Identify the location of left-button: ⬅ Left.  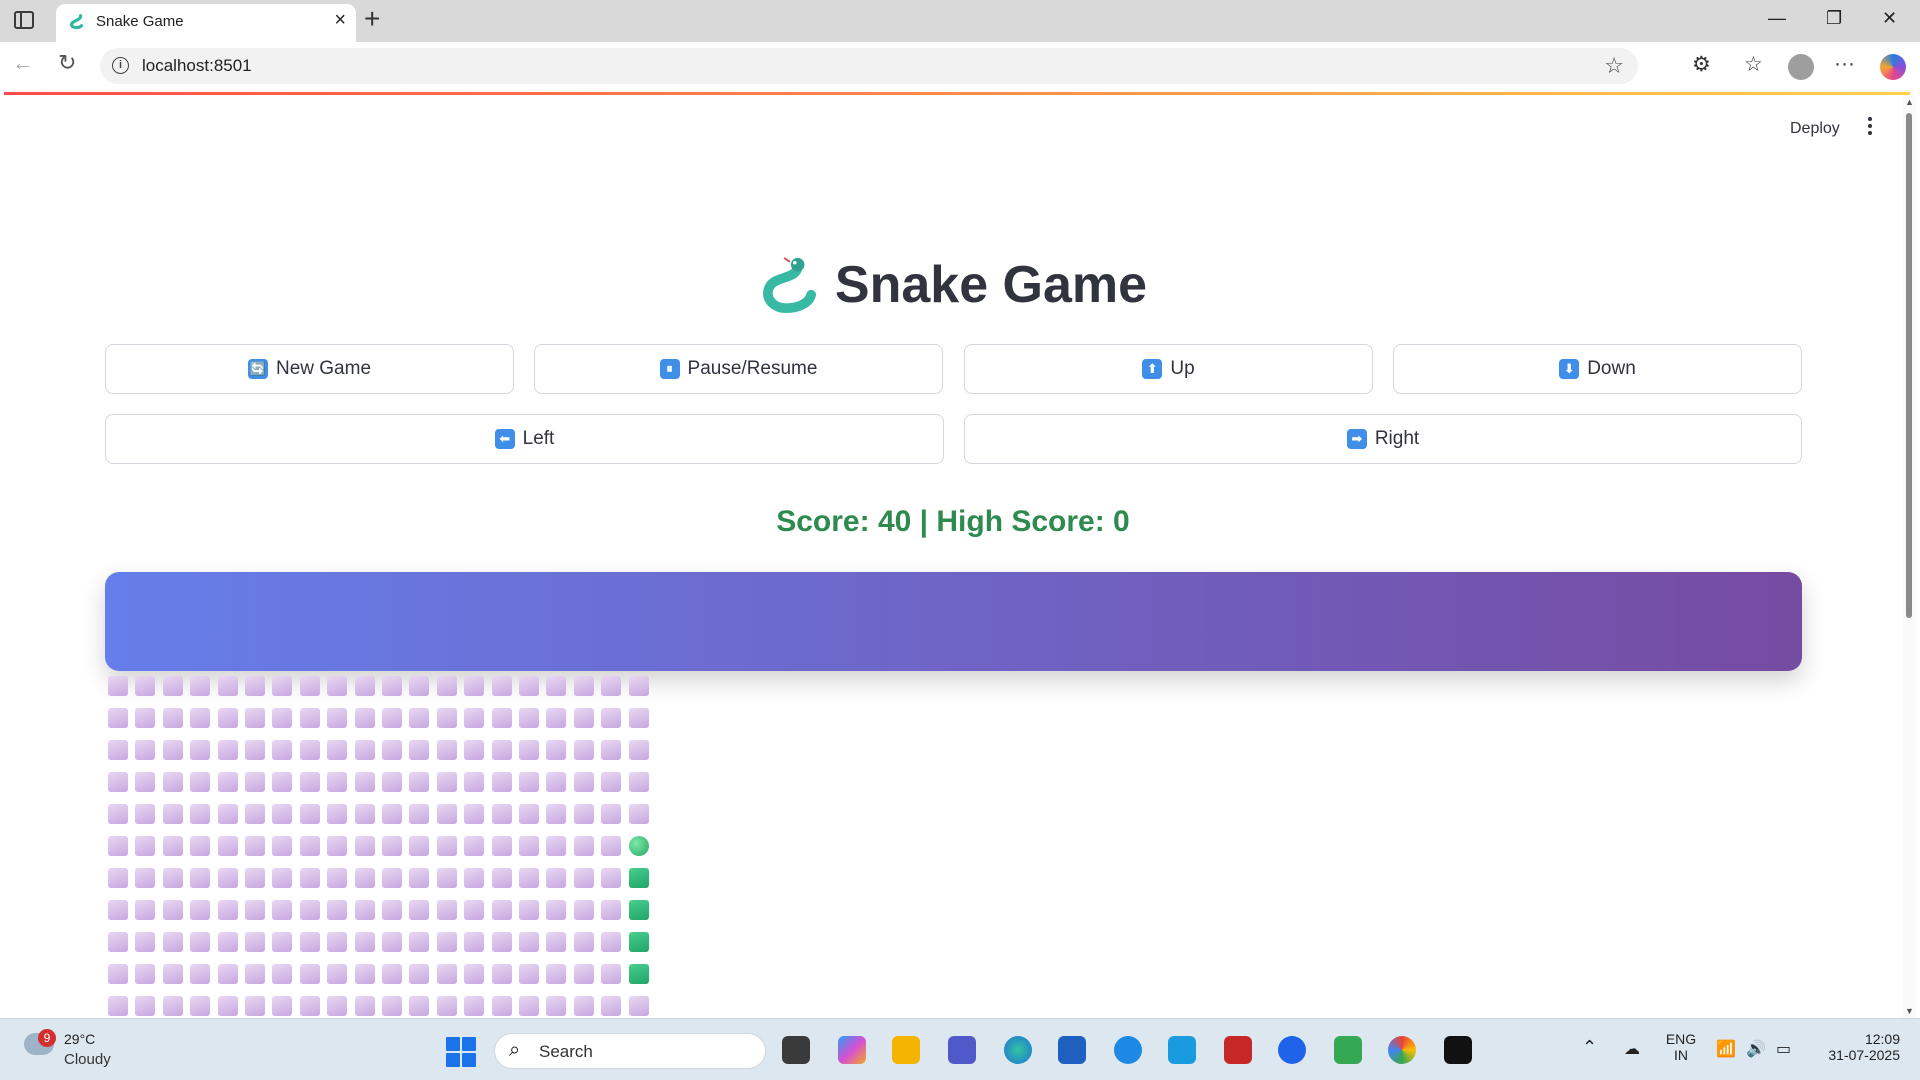
(524, 439).